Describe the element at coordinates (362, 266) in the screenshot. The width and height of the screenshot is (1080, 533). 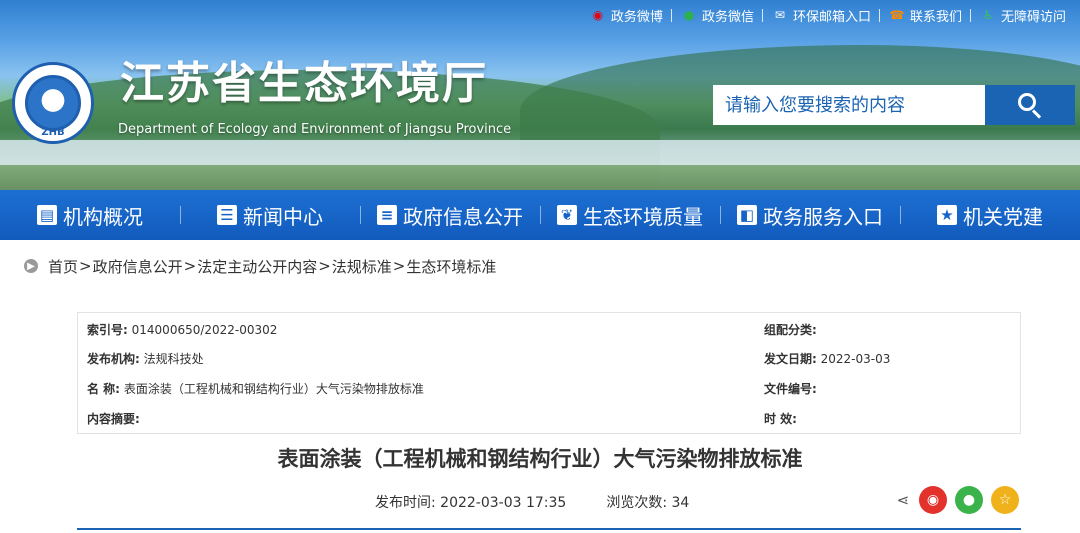
I see `breadcrumb-regulations: 法规标准` at that location.